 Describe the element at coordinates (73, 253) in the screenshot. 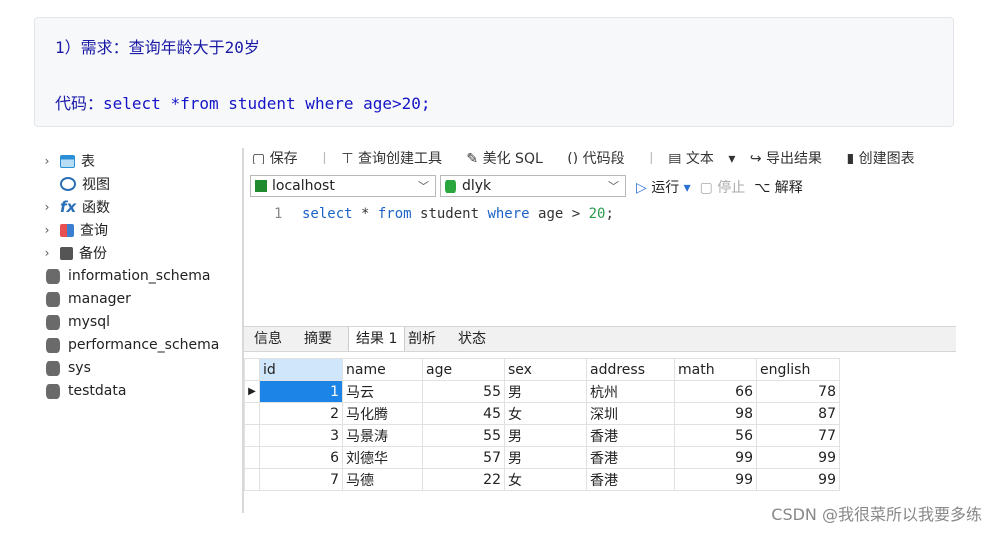

I see `tree-item-backups: › 备份` at that location.